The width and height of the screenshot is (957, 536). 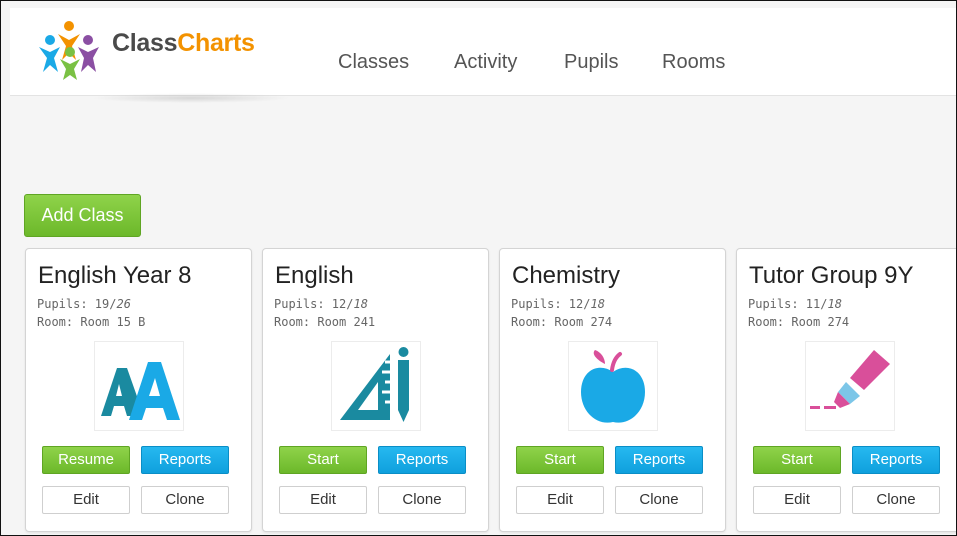 I want to click on nav-pupils: Pupils, so click(x=591, y=62).